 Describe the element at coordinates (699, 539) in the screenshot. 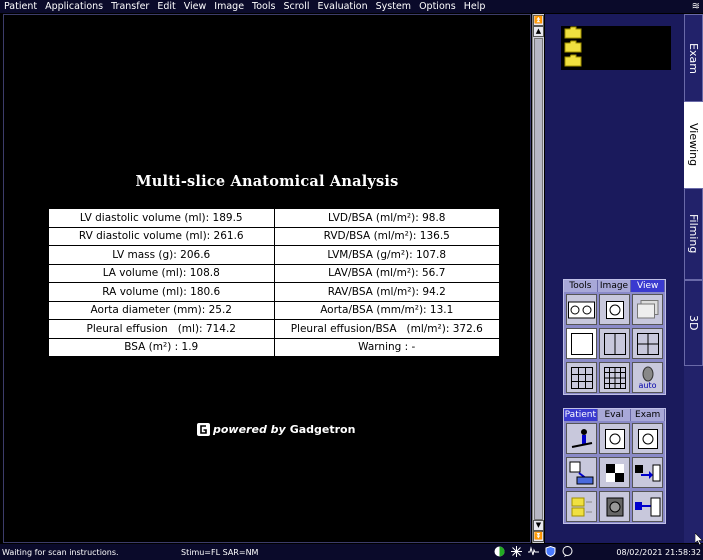

I see `mouse-cursor-icon` at that location.